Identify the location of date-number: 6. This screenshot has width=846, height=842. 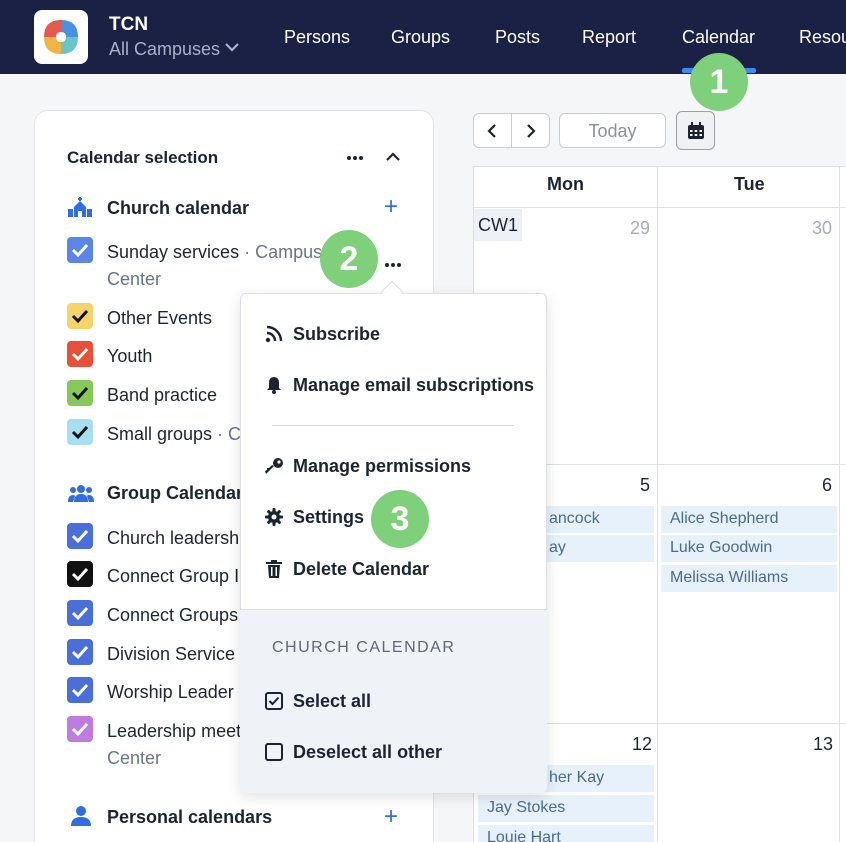
(827, 485).